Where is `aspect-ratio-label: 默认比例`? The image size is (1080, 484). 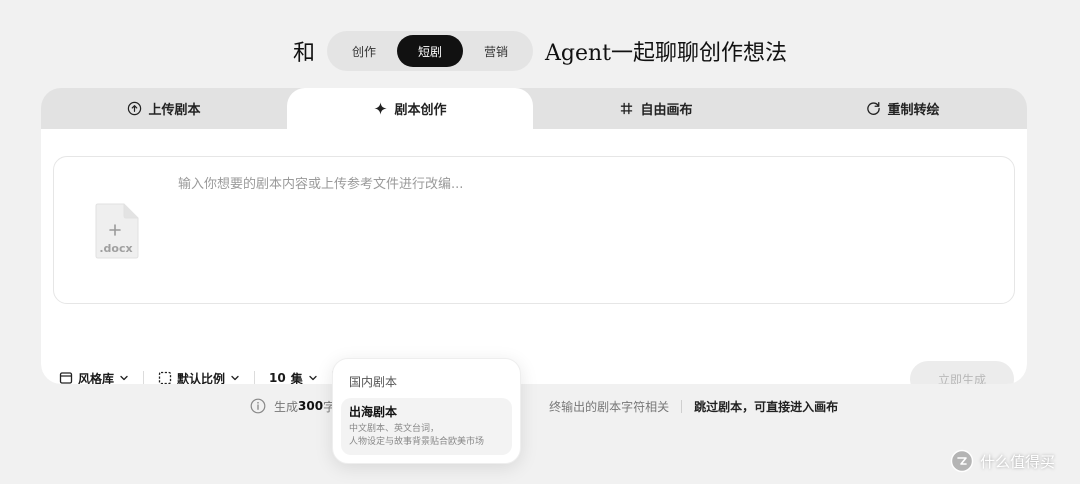 aspect-ratio-label: 默认比例 is located at coordinates (201, 378).